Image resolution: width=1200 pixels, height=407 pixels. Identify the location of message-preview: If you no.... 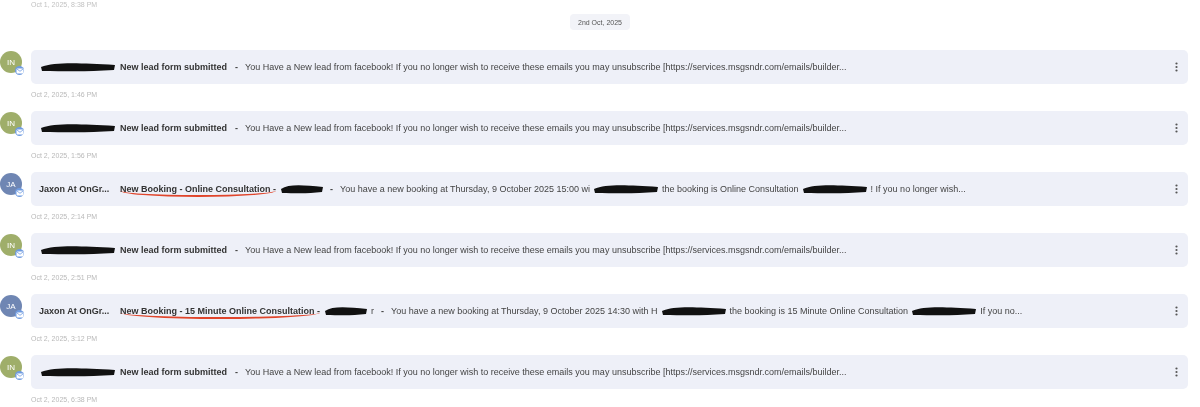
(1001, 311).